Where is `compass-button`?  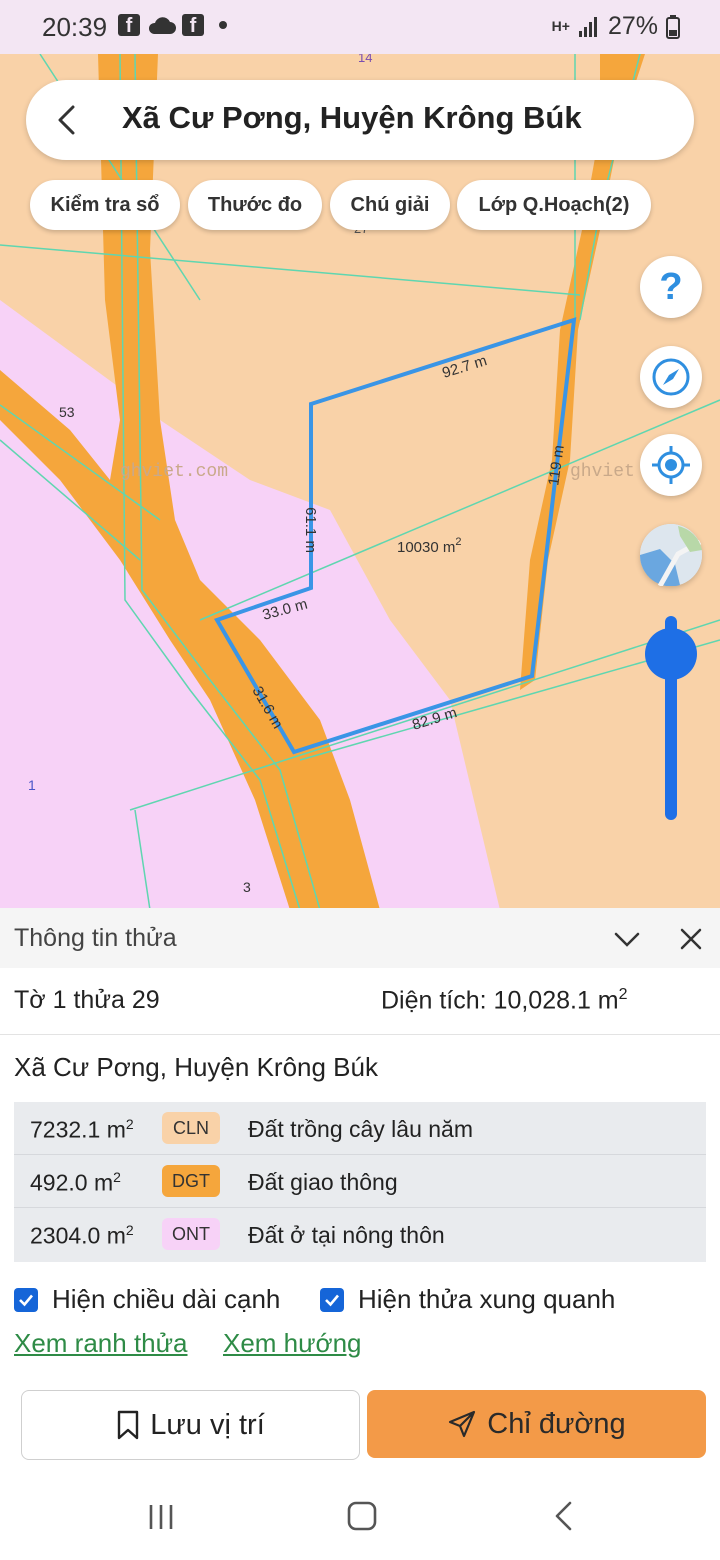 compass-button is located at coordinates (671, 377).